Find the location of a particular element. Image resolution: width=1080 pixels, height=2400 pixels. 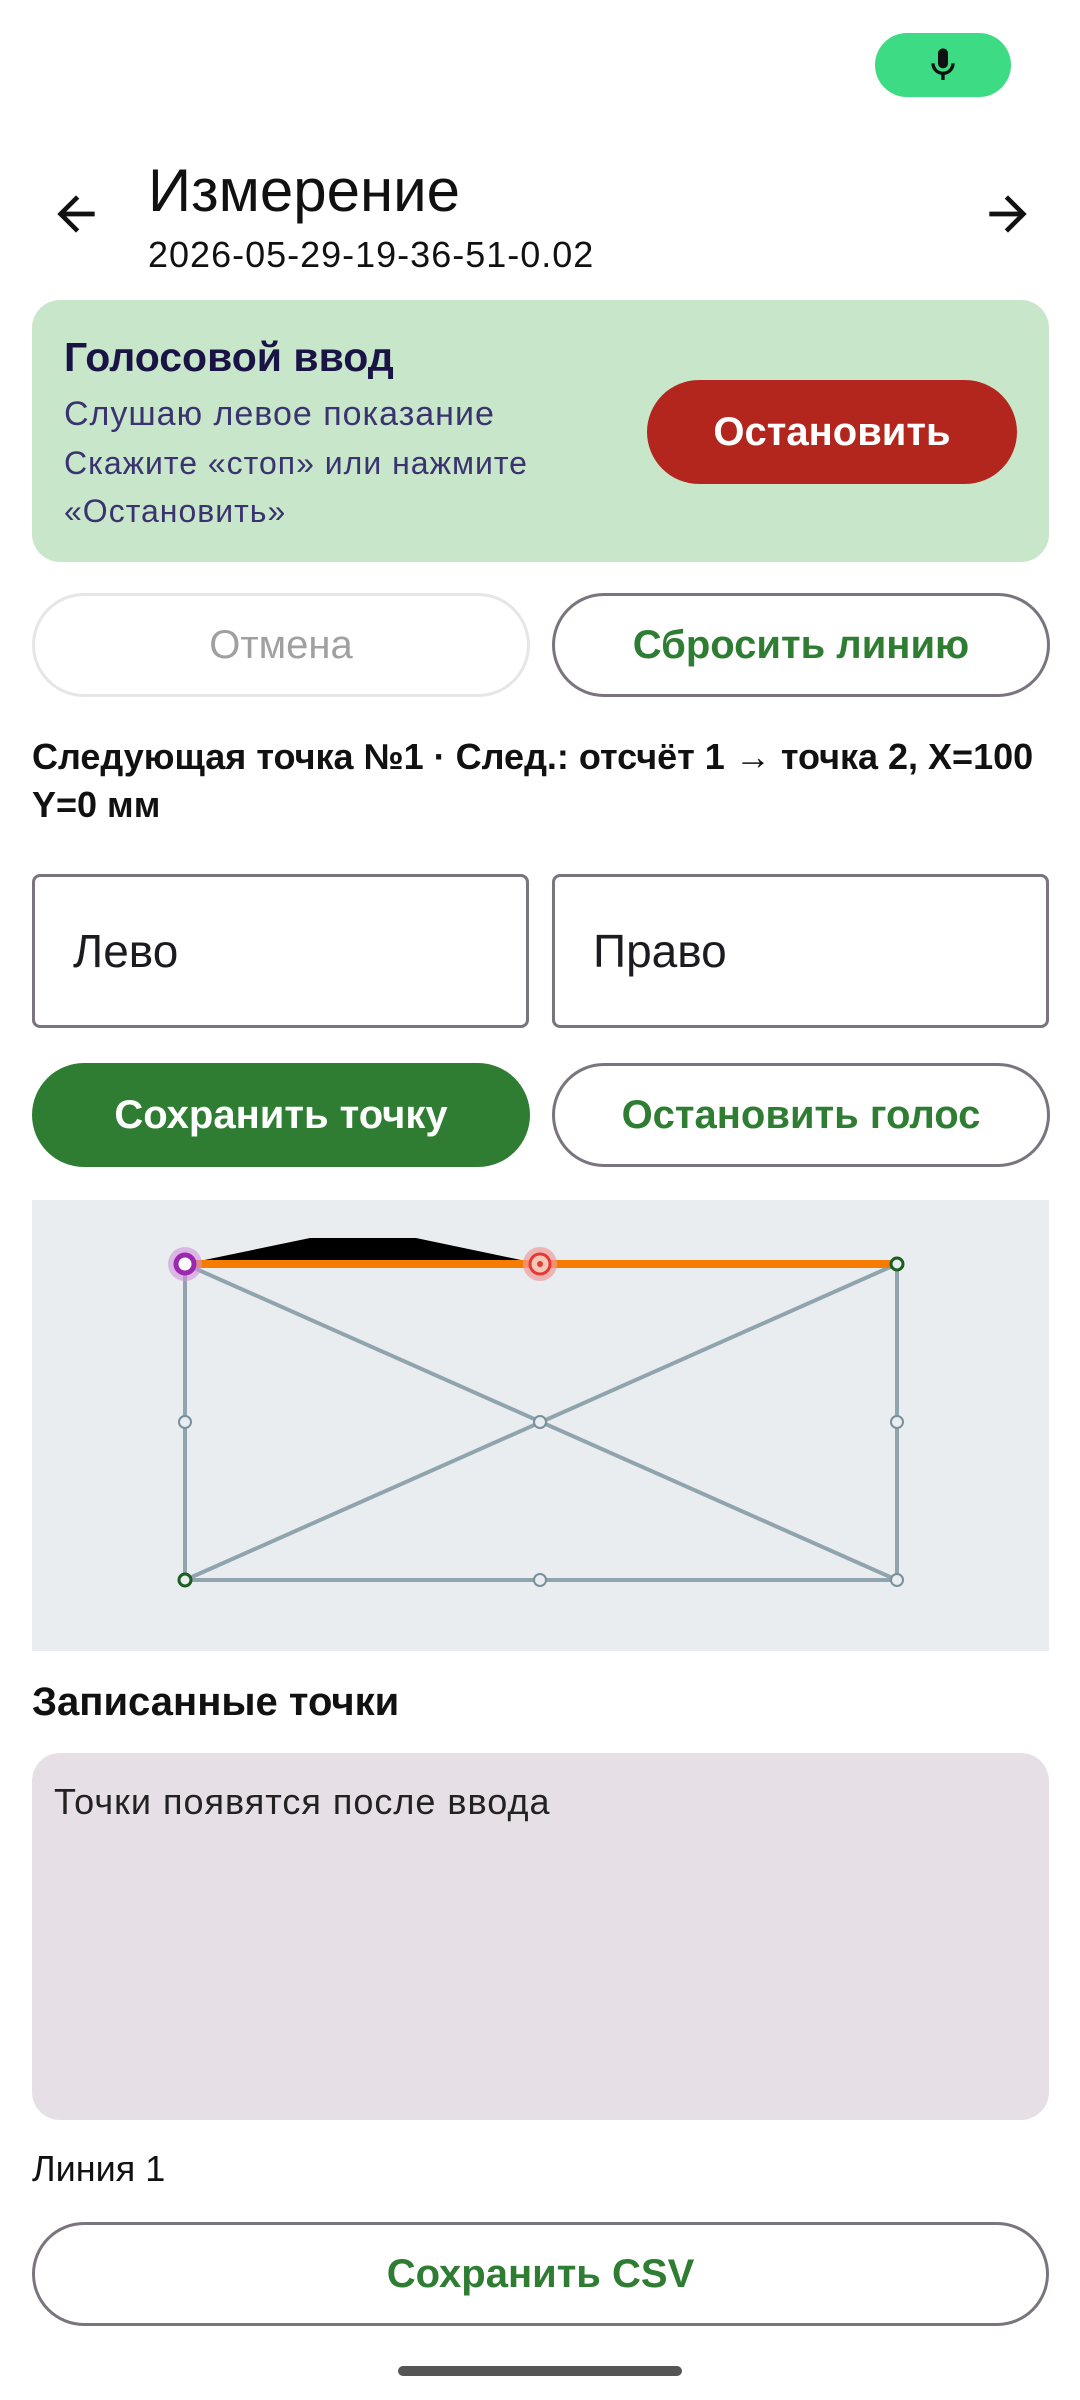

mic-button is located at coordinates (943, 65).